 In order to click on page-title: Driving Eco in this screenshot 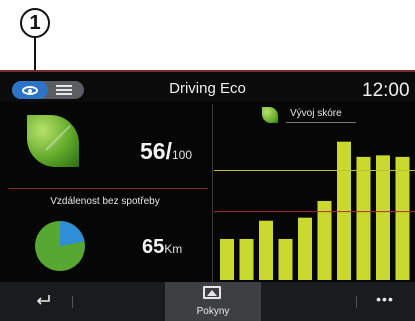, I will do `click(207, 88)`.